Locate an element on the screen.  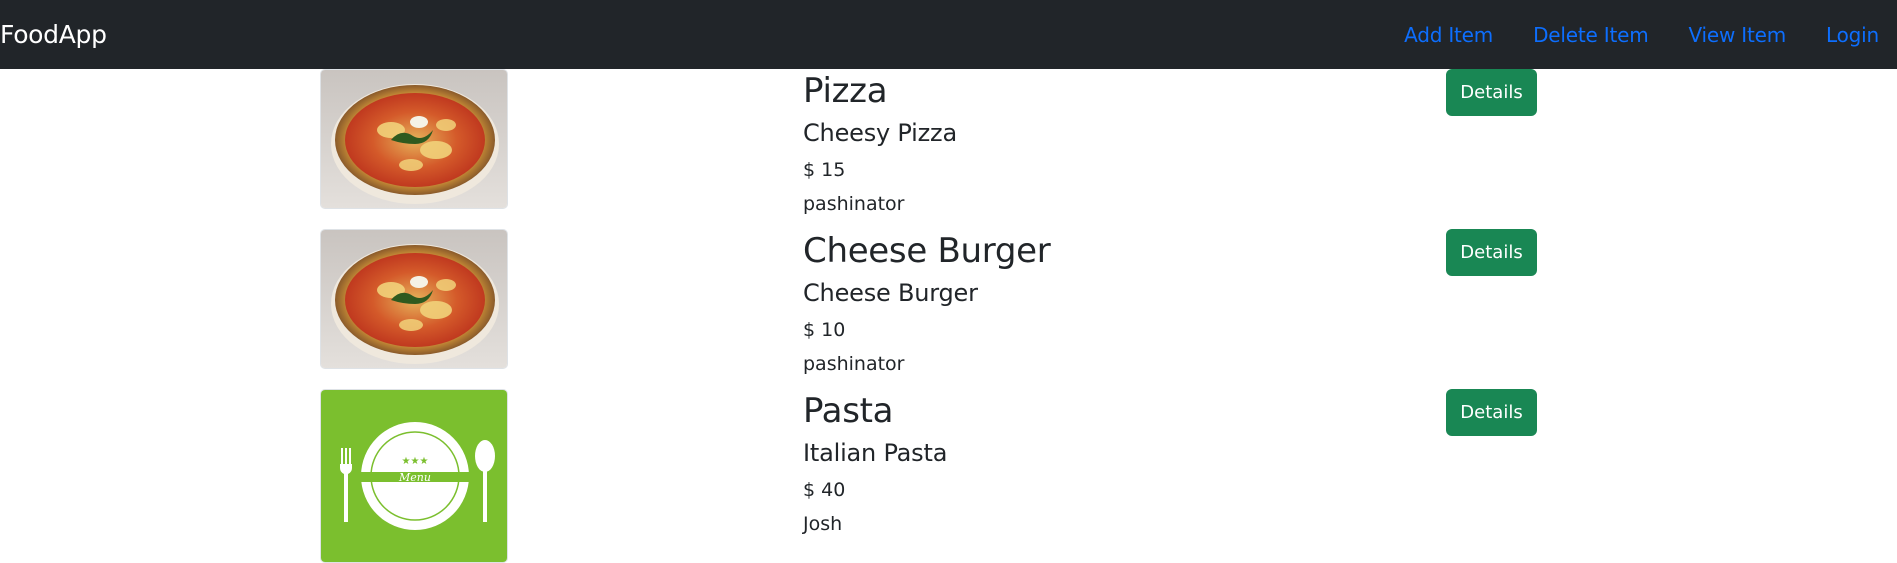
svg-text: Menu is located at coordinates (414, 477).